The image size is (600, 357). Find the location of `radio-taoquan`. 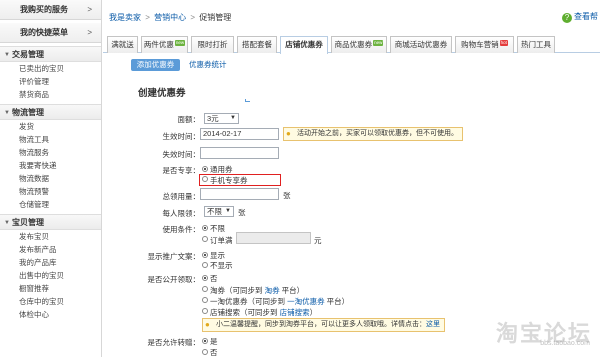

radio-taoquan is located at coordinates (205, 289).